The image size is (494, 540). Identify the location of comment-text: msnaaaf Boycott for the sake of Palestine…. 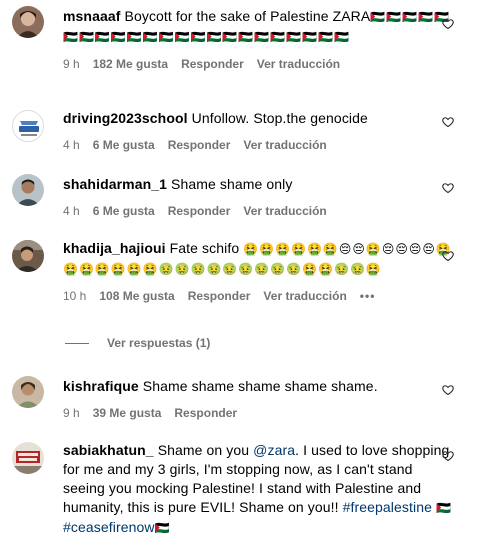
(258, 27).